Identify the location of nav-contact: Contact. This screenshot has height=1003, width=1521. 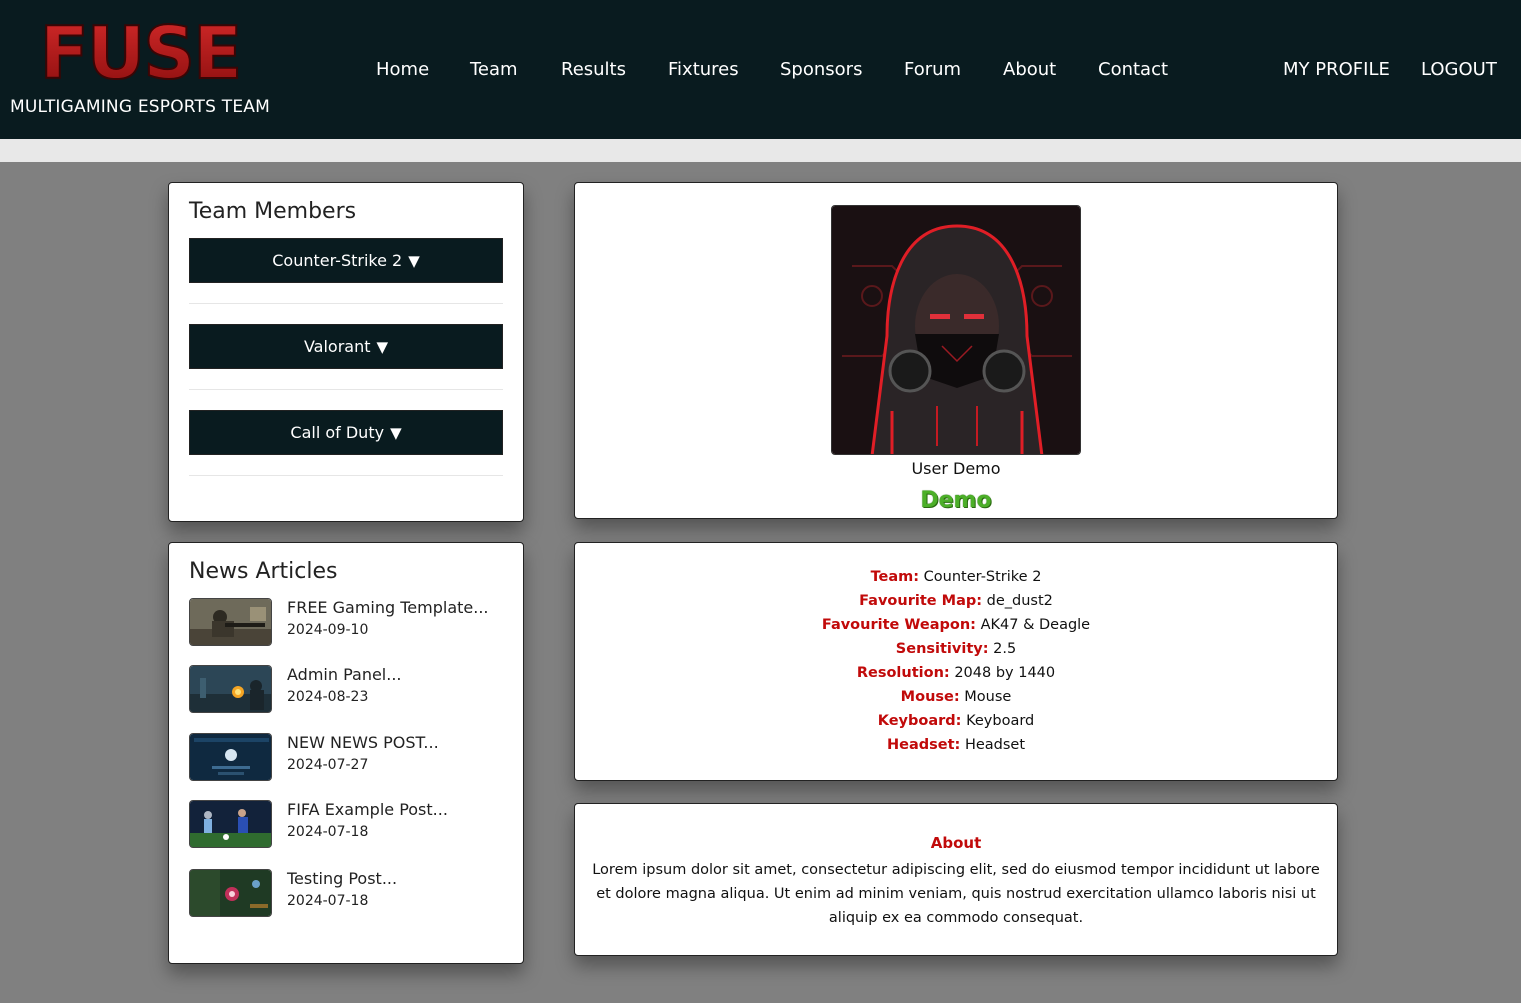
(1133, 69).